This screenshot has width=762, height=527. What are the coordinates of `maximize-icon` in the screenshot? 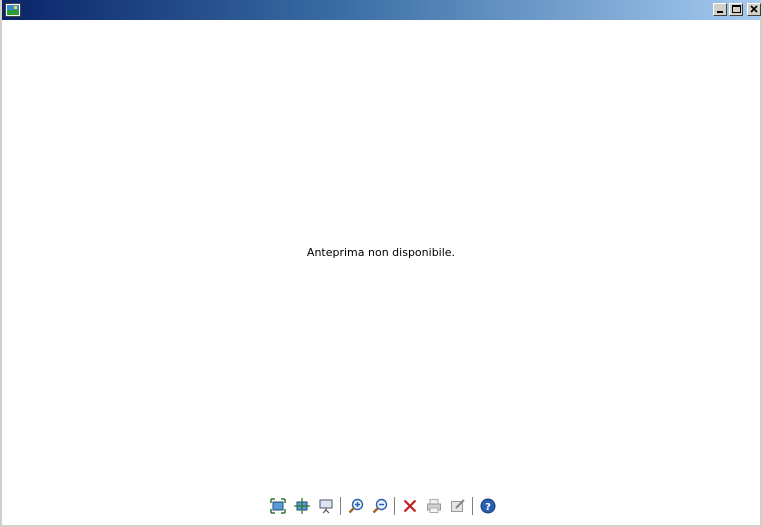 It's located at (736, 9).